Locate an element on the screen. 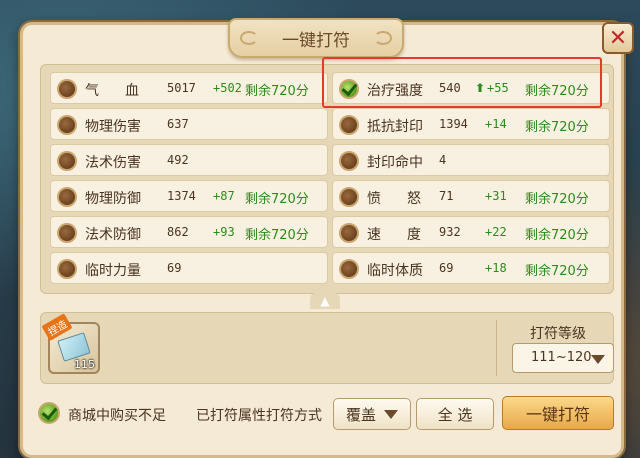  close-button: ✕ is located at coordinates (618, 38).